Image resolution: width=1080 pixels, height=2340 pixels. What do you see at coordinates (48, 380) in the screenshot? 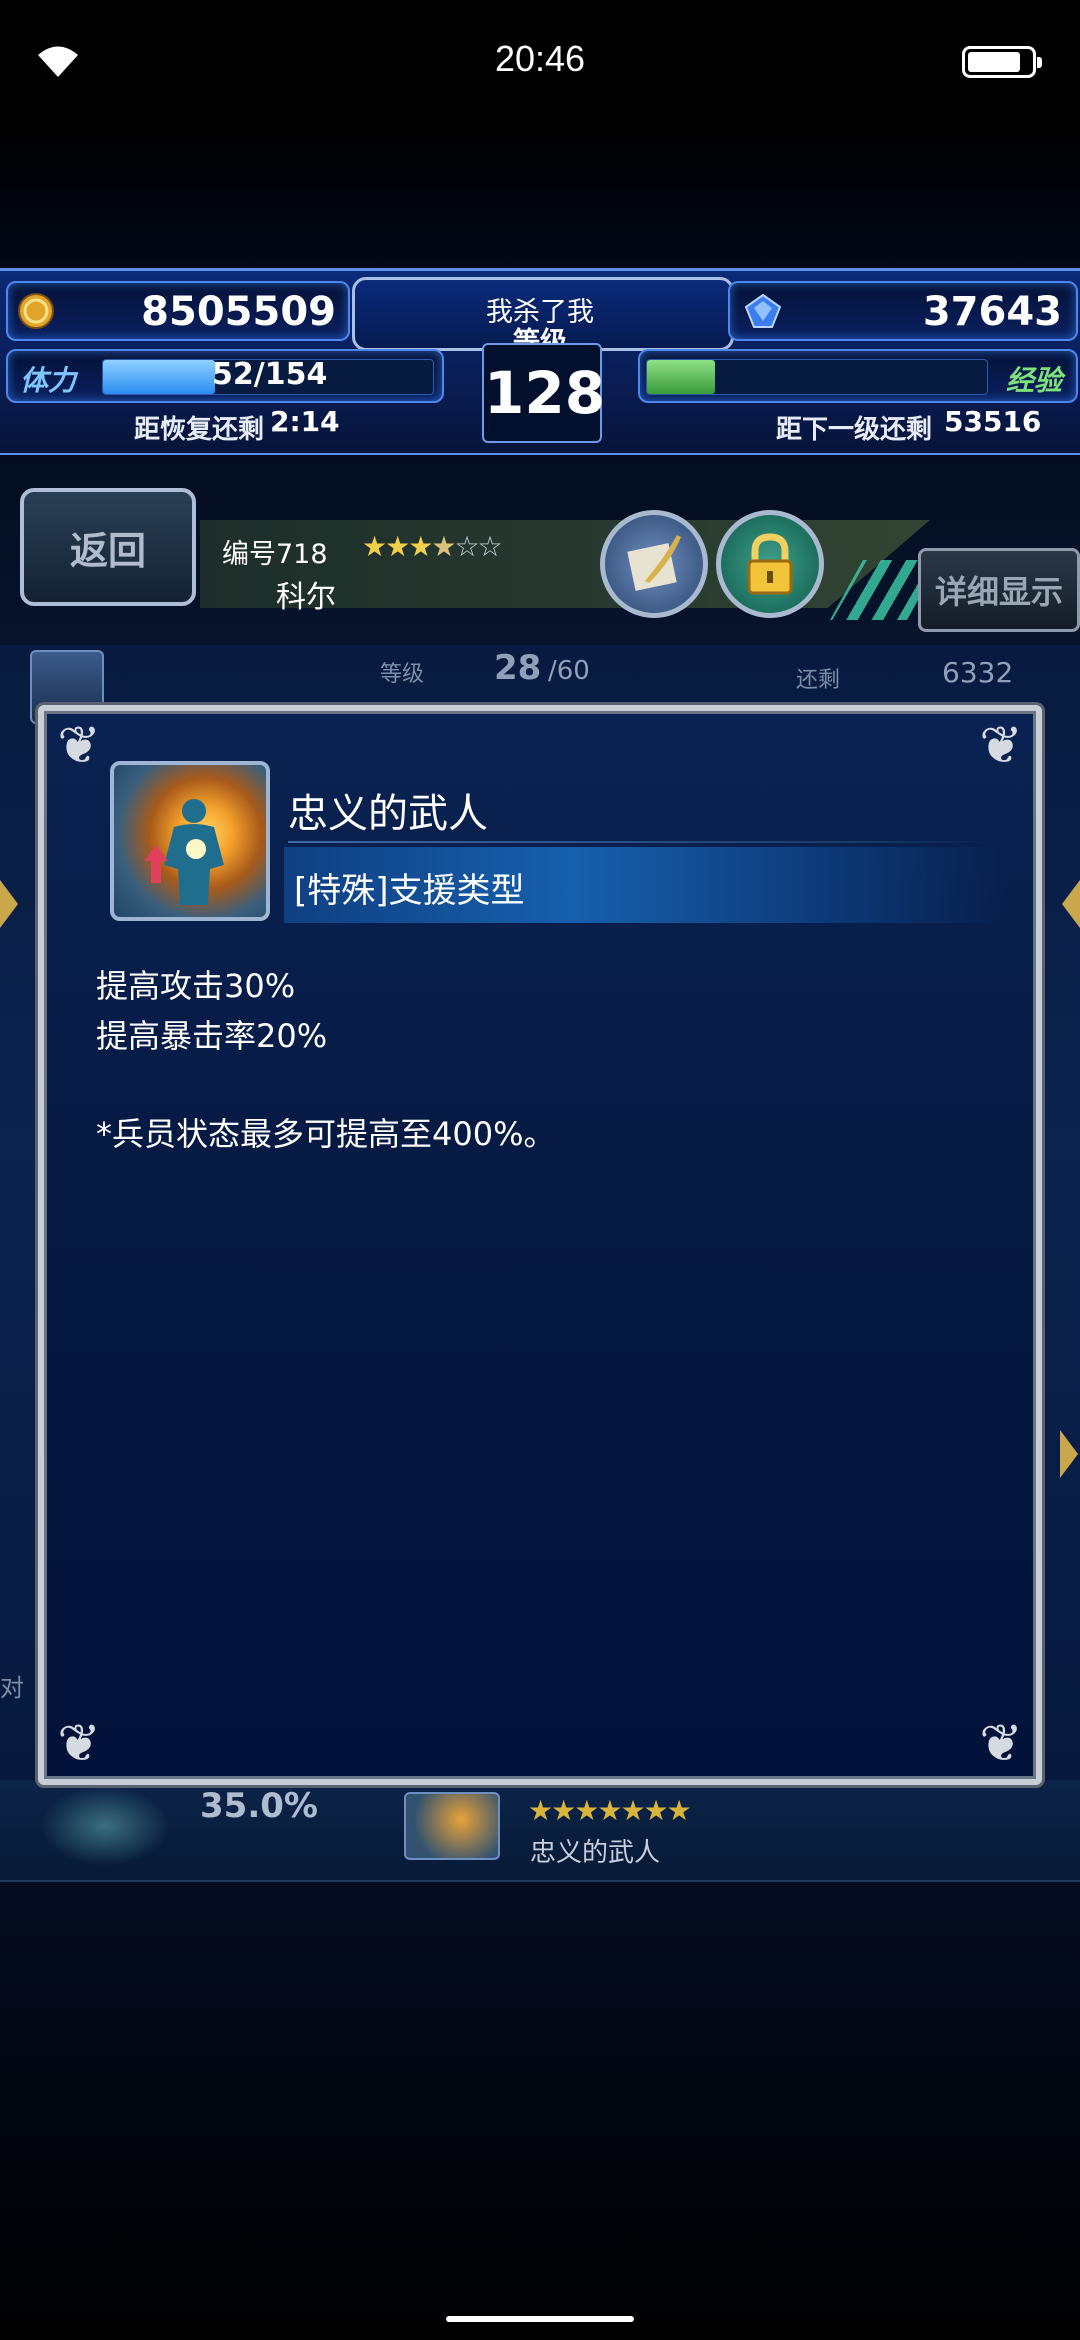
I see `stamina-label: 体力` at bounding box center [48, 380].